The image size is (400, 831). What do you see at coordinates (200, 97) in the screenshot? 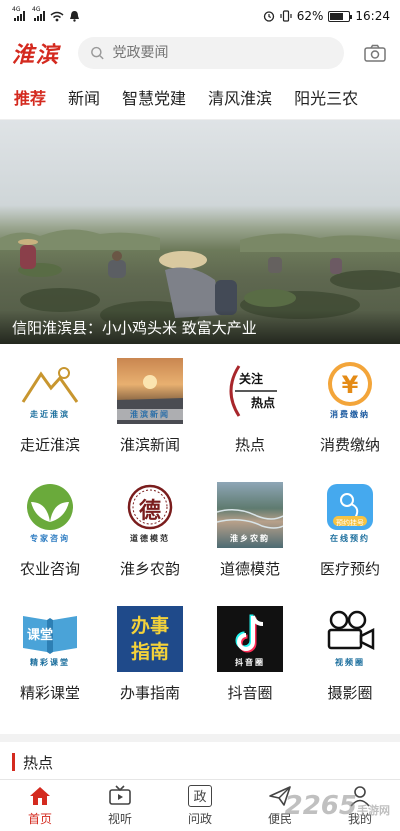
I see `category-tabs: 推荐 新闻 智慧党建 清风淮滨 阳光三农` at bounding box center [200, 97].